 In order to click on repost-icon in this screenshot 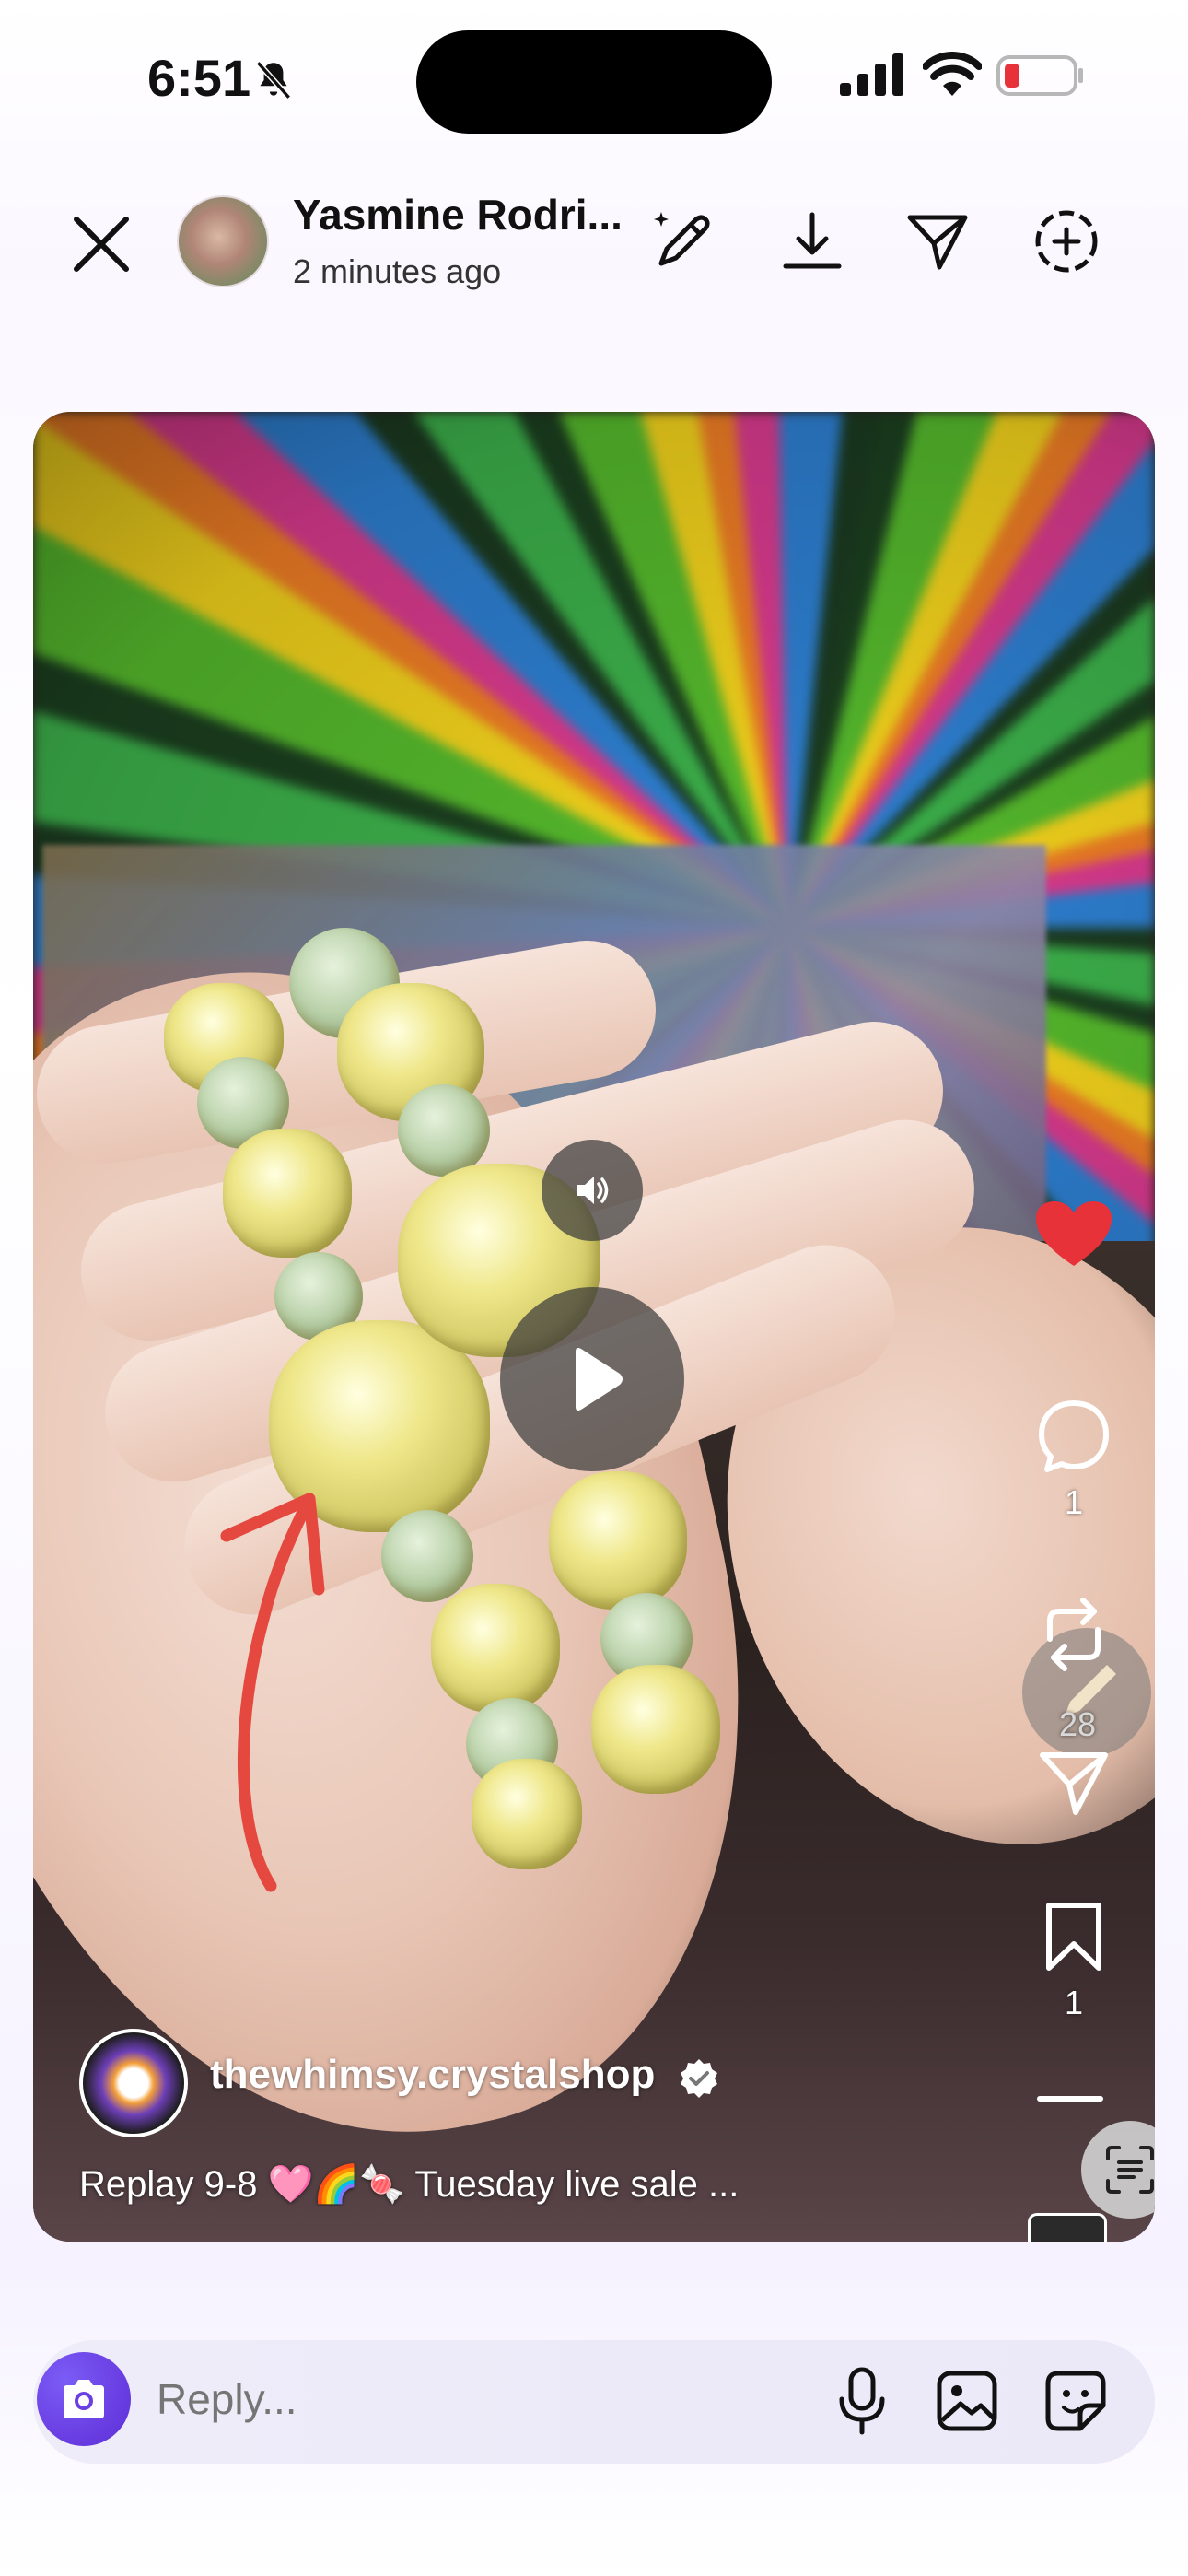, I will do `click(1074, 1634)`.